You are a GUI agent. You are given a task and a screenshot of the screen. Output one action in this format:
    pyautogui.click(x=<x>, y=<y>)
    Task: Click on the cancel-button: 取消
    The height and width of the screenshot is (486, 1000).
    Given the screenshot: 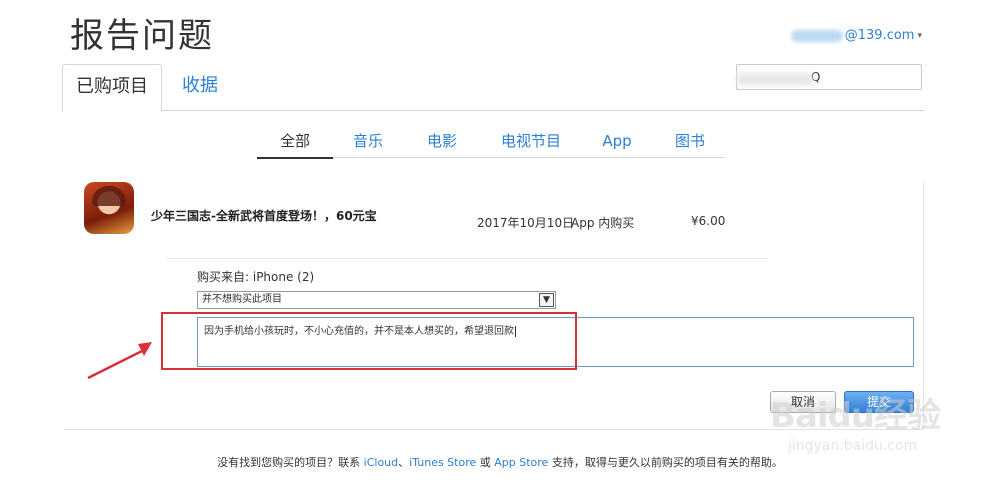 What is the action you would take?
    pyautogui.click(x=803, y=402)
    